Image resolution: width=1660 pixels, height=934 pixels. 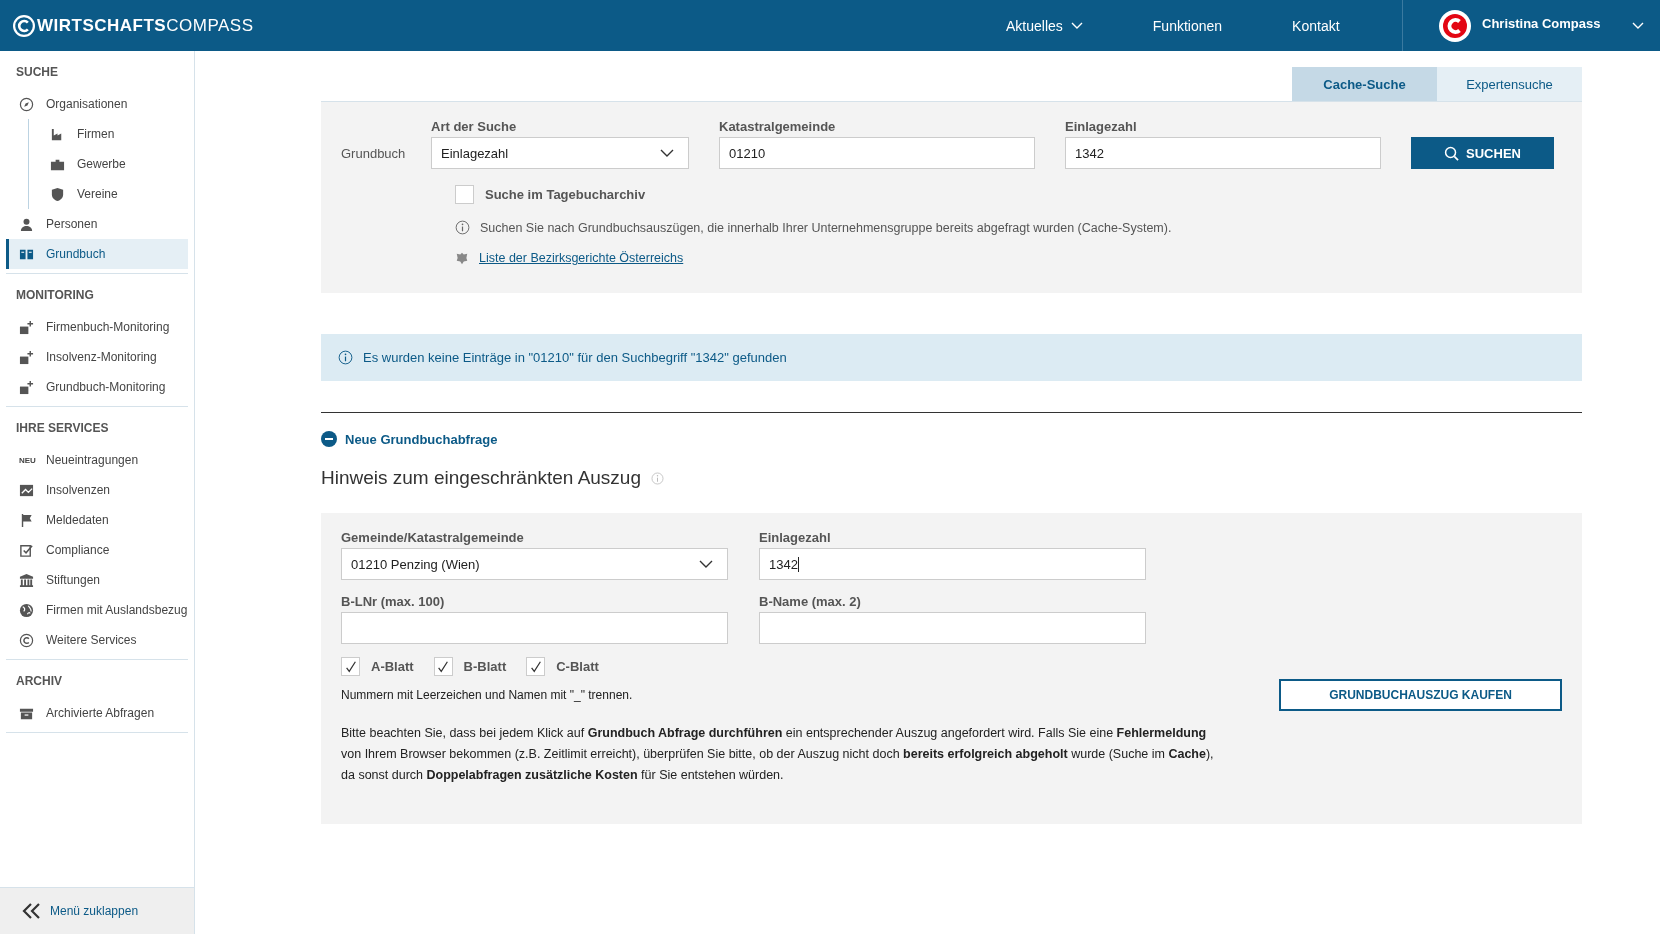 I want to click on field-label: B-Name (max. 2), so click(x=810, y=601).